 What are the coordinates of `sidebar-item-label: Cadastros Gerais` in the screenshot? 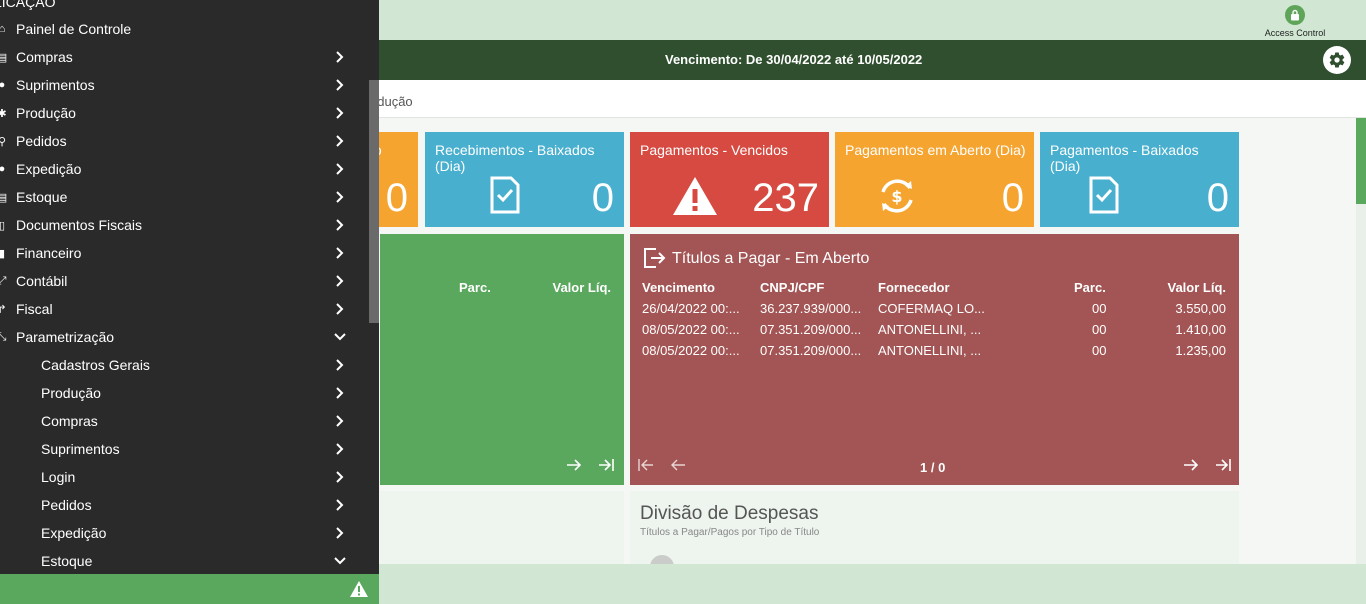 It's located at (95, 365).